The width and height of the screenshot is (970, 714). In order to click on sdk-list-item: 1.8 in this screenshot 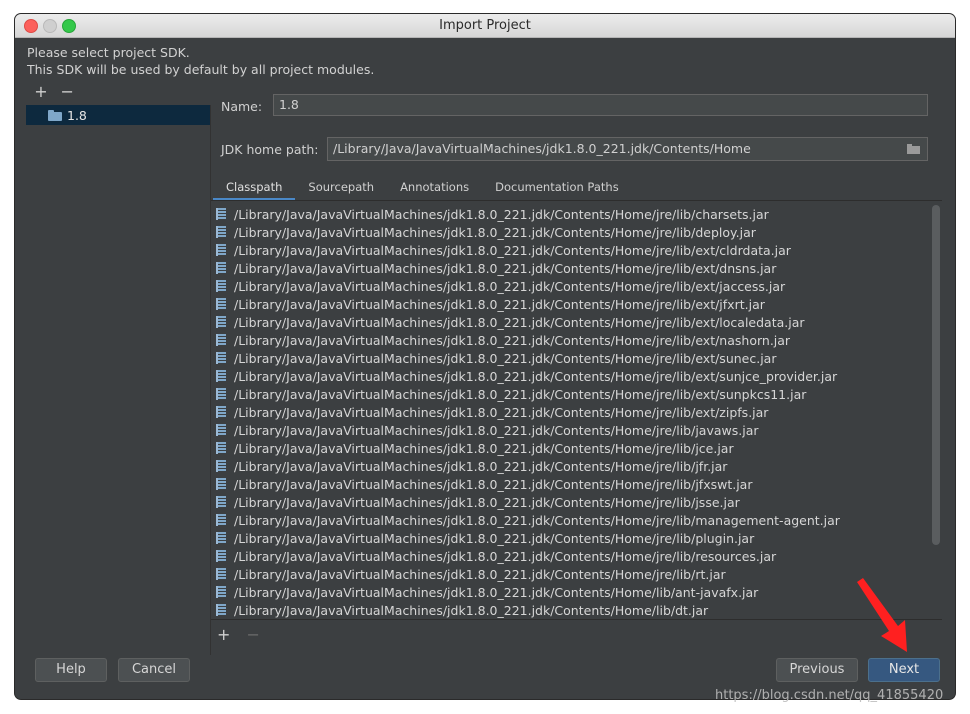, I will do `click(118, 115)`.